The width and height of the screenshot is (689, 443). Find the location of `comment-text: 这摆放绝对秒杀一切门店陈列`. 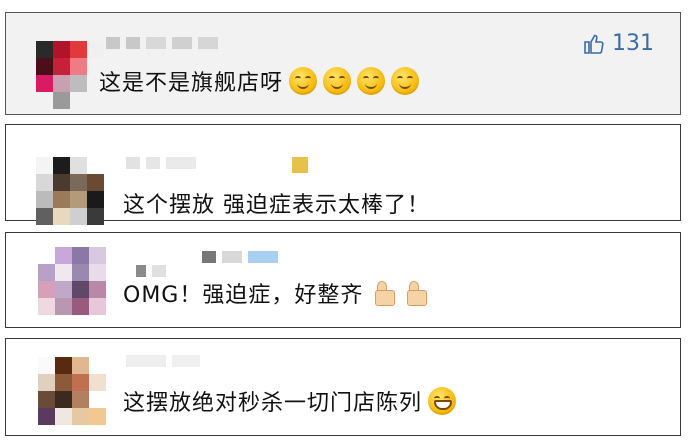

comment-text: 这摆放绝对秒杀一切门店陈列 is located at coordinates (290, 401).